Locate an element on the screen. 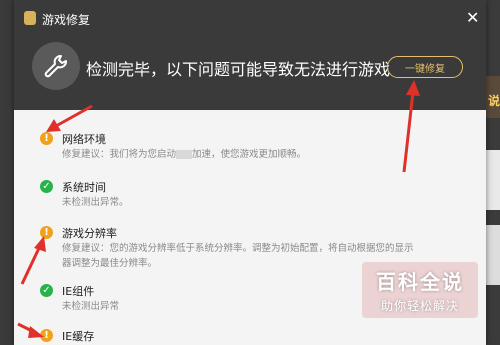  item-desc: 修复建议：我们将为您启动 加速，使您游戏更加顺畅。 is located at coordinates (242, 154).